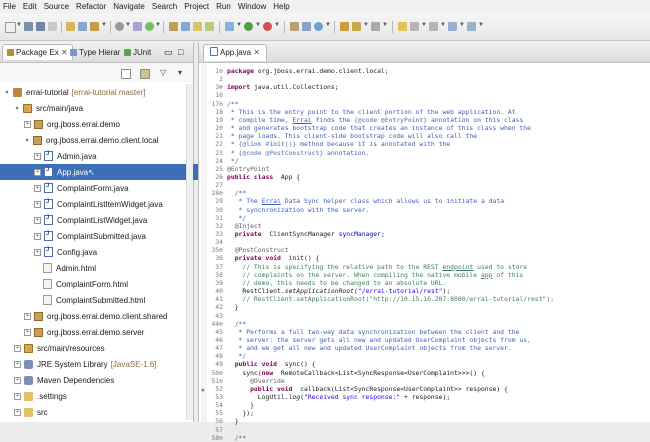 The width and height of the screenshot is (650, 442). What do you see at coordinates (224, 7) in the screenshot?
I see `menu-run: Run` at bounding box center [224, 7].